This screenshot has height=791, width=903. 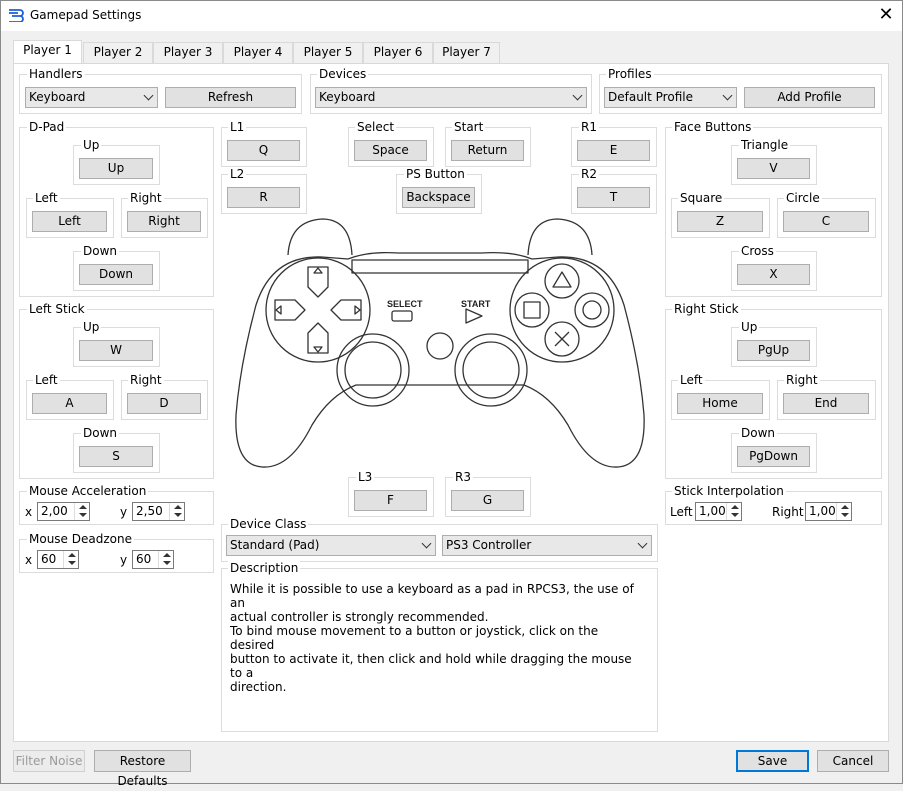 What do you see at coordinates (788, 512) in the screenshot?
I see `stick-interp-right-label: Right` at bounding box center [788, 512].